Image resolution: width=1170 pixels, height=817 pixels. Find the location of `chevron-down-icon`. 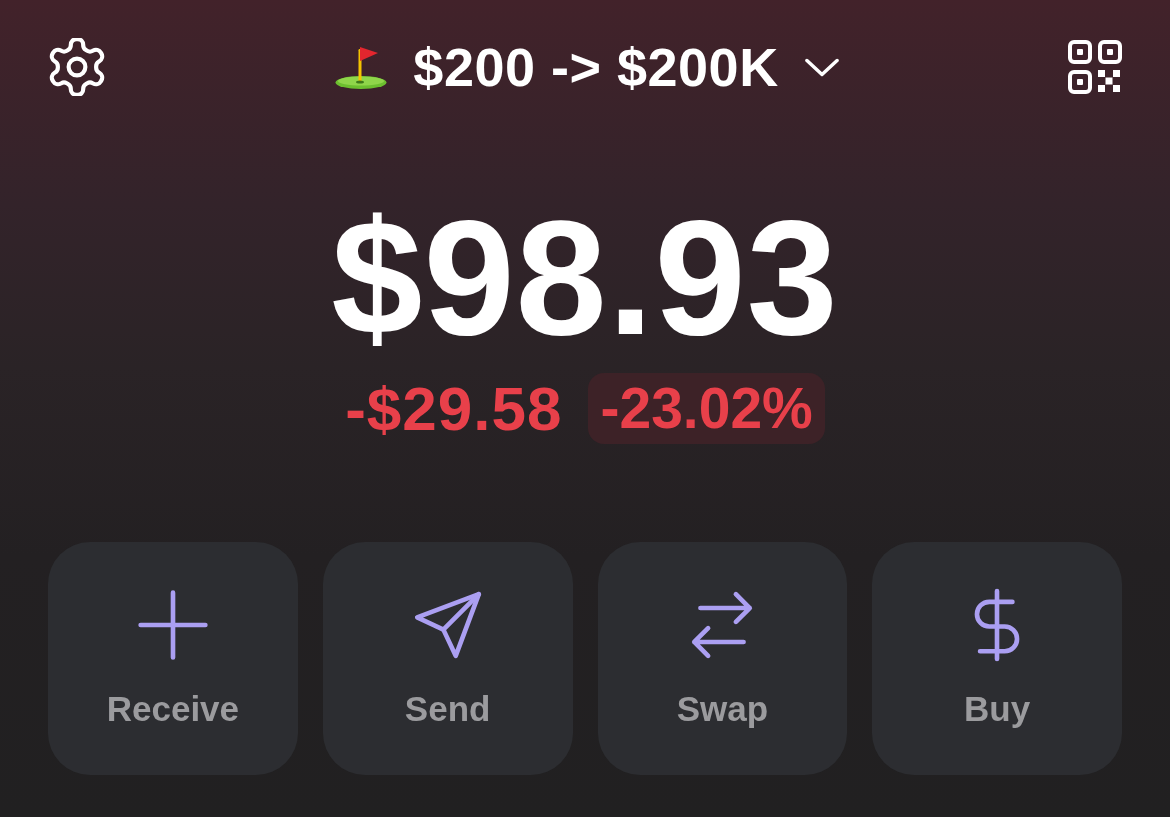

chevron-down-icon is located at coordinates (821, 67).